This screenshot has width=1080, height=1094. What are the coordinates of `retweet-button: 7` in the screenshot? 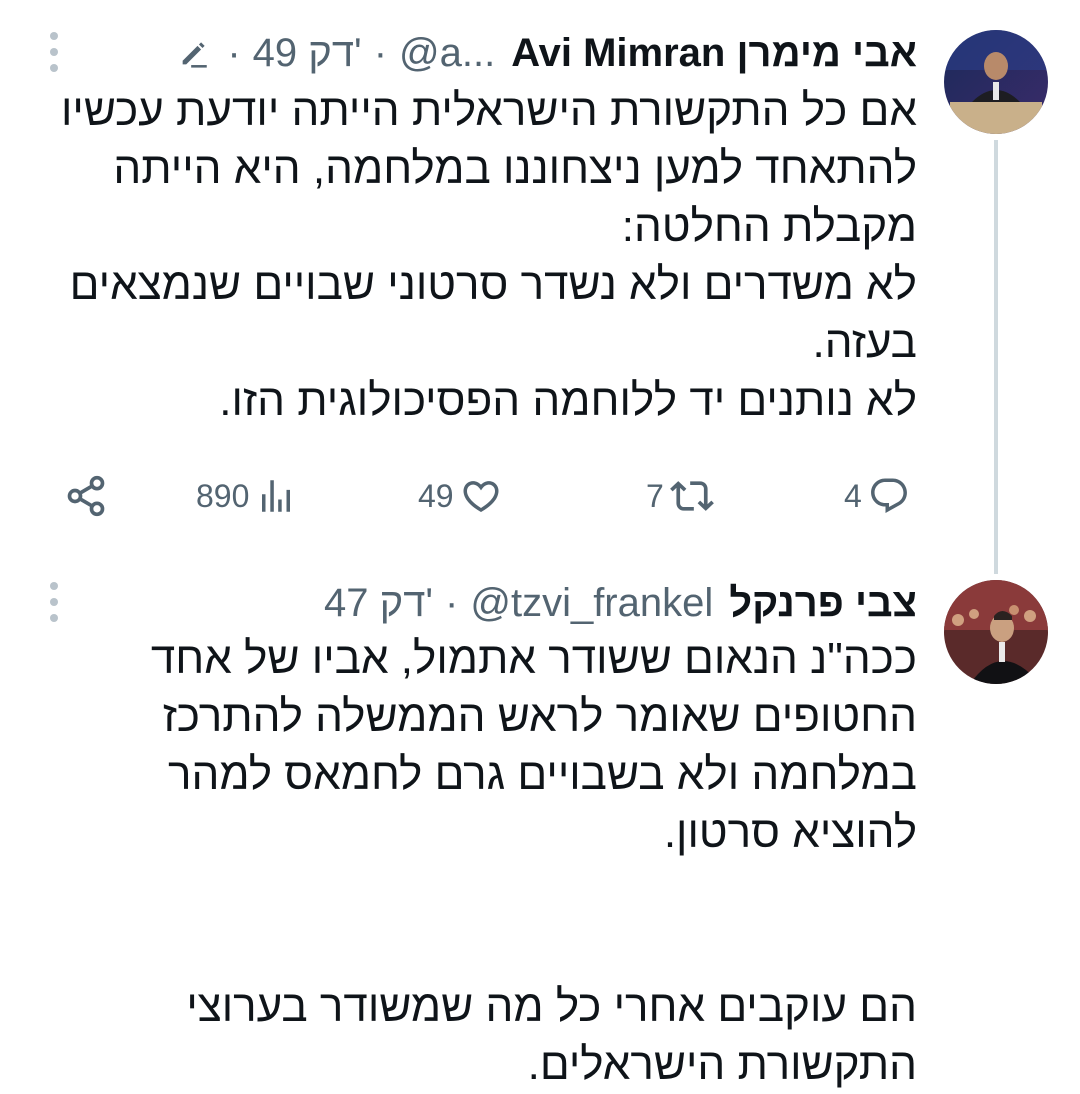 It's located at (677, 496).